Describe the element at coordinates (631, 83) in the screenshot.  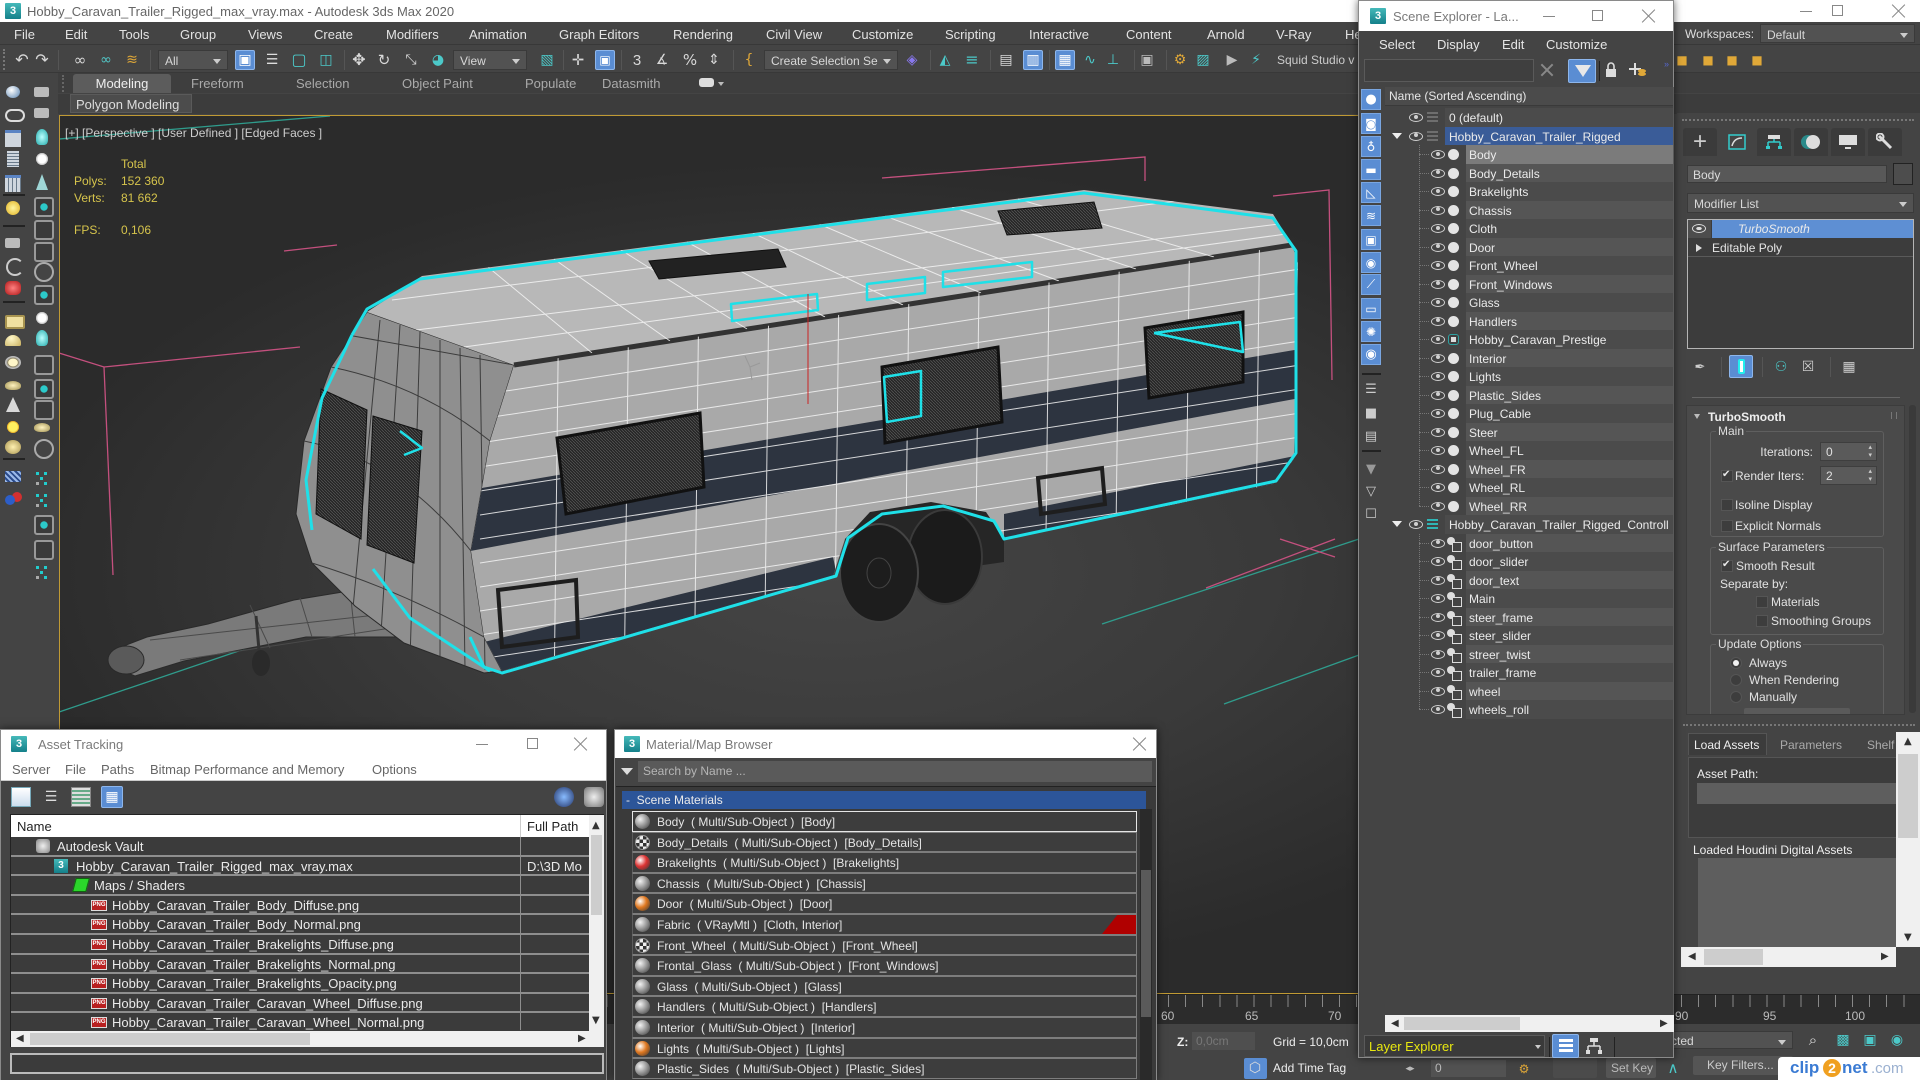
I see `ribbon-tab-datasmith: Datasmith` at that location.